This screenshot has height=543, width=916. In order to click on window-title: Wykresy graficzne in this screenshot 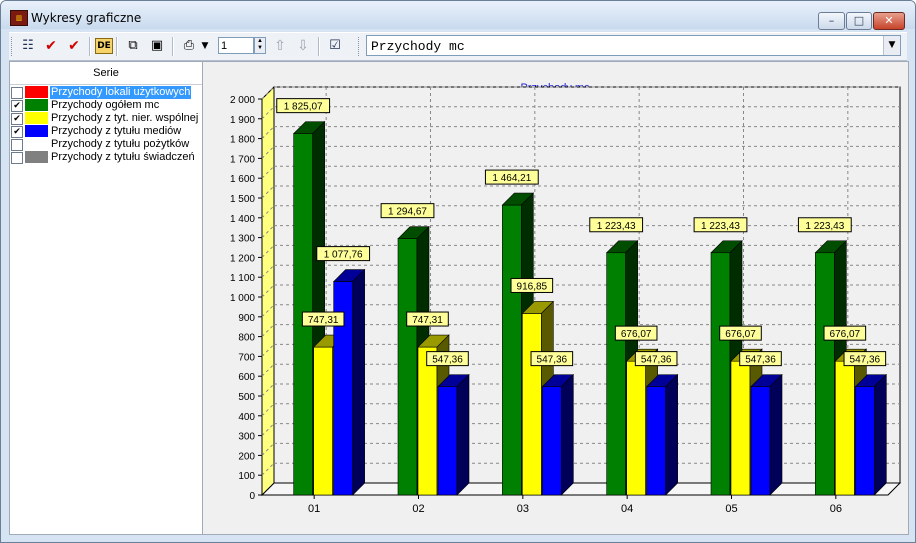, I will do `click(86, 18)`.